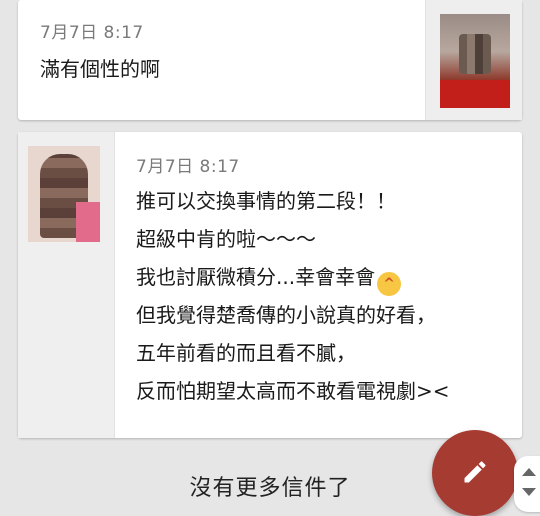  I want to click on compose-button, so click(475, 473).